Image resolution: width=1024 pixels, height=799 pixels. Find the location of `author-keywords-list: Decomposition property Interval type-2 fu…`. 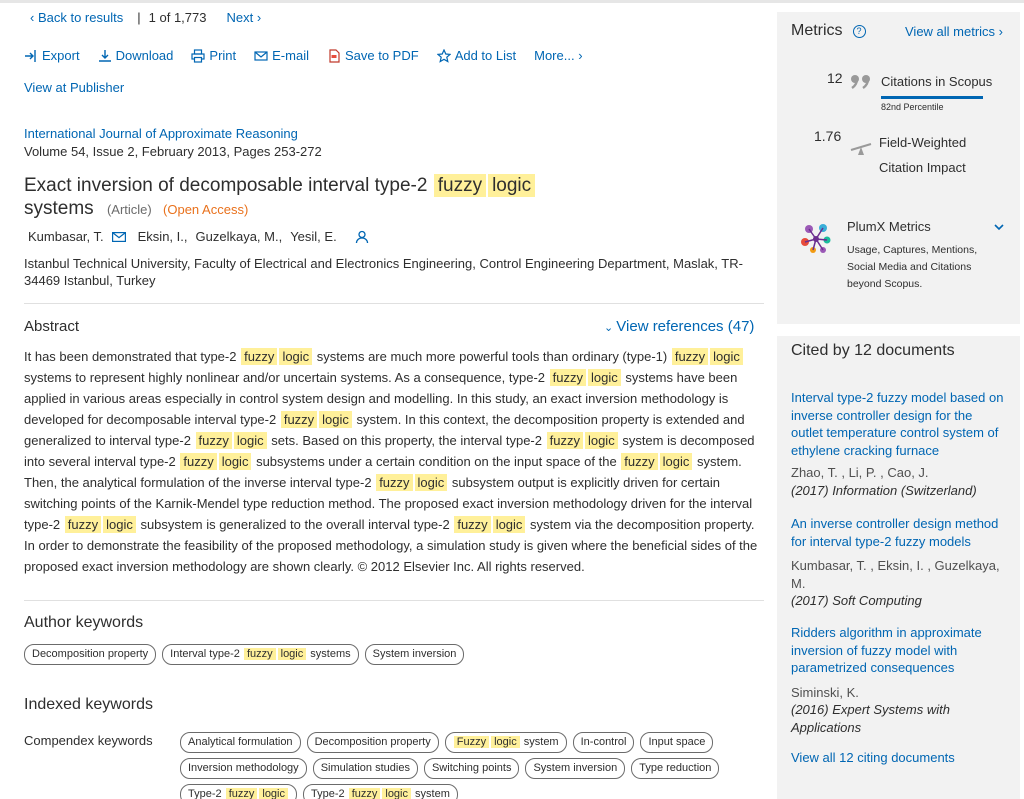

author-keywords-list: Decomposition property Interval type-2 fu… is located at coordinates (247, 654).